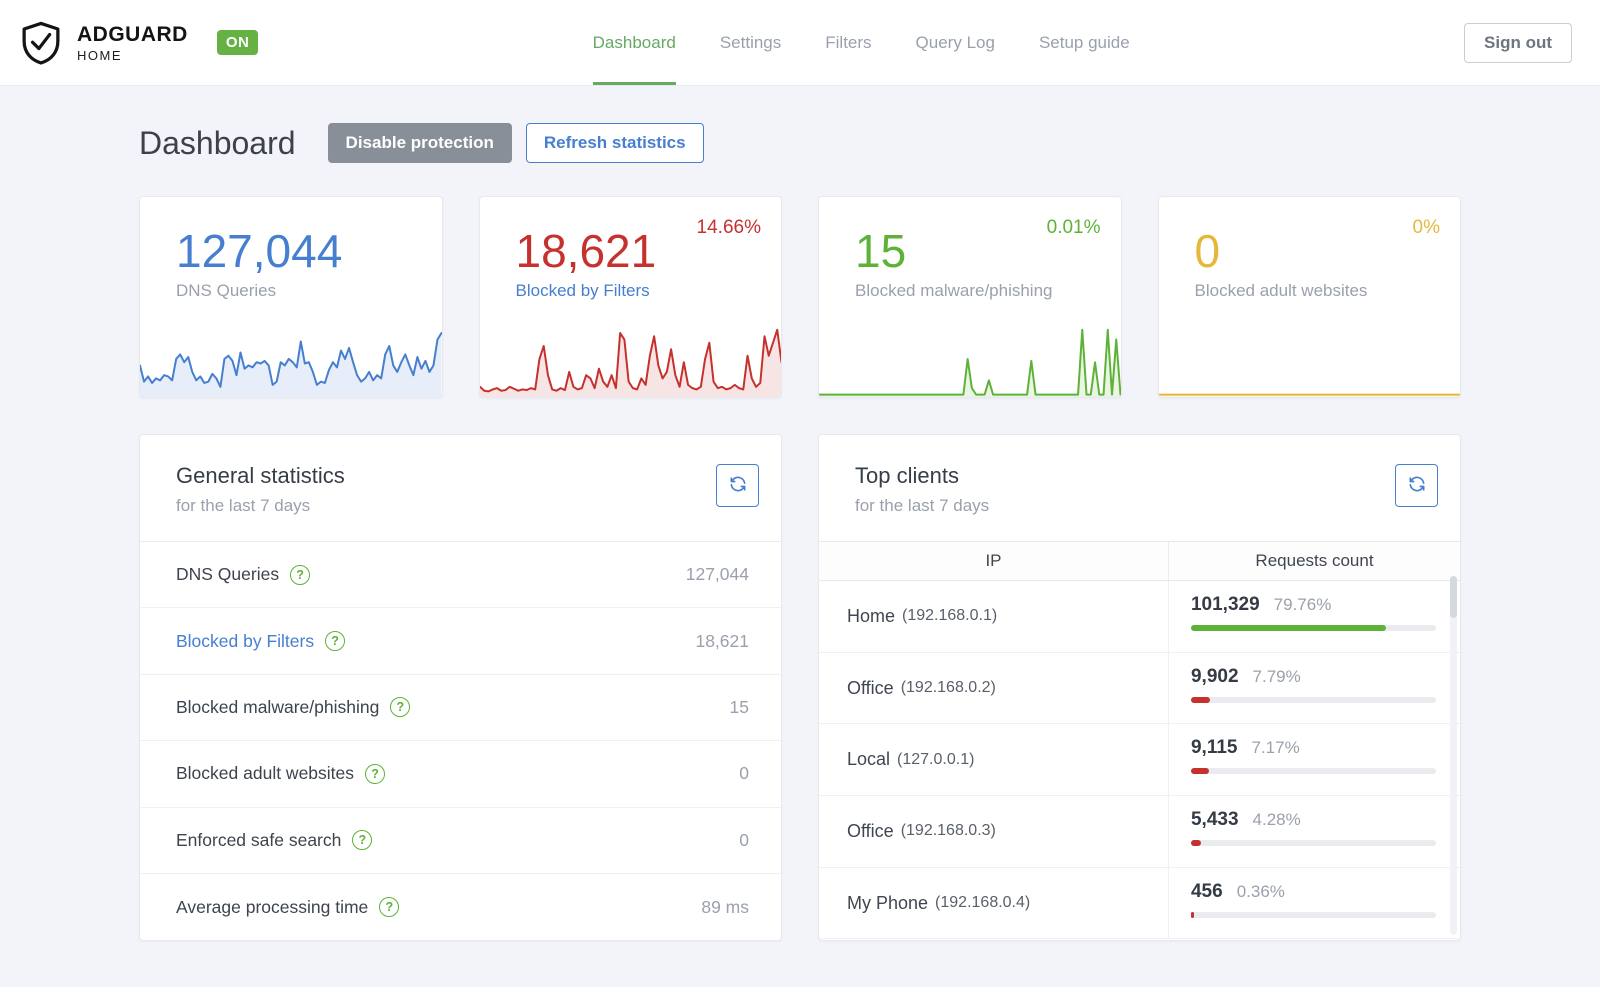 This screenshot has height=987, width=1600. I want to click on stat-row-label: Blocked adult websites, so click(265, 773).